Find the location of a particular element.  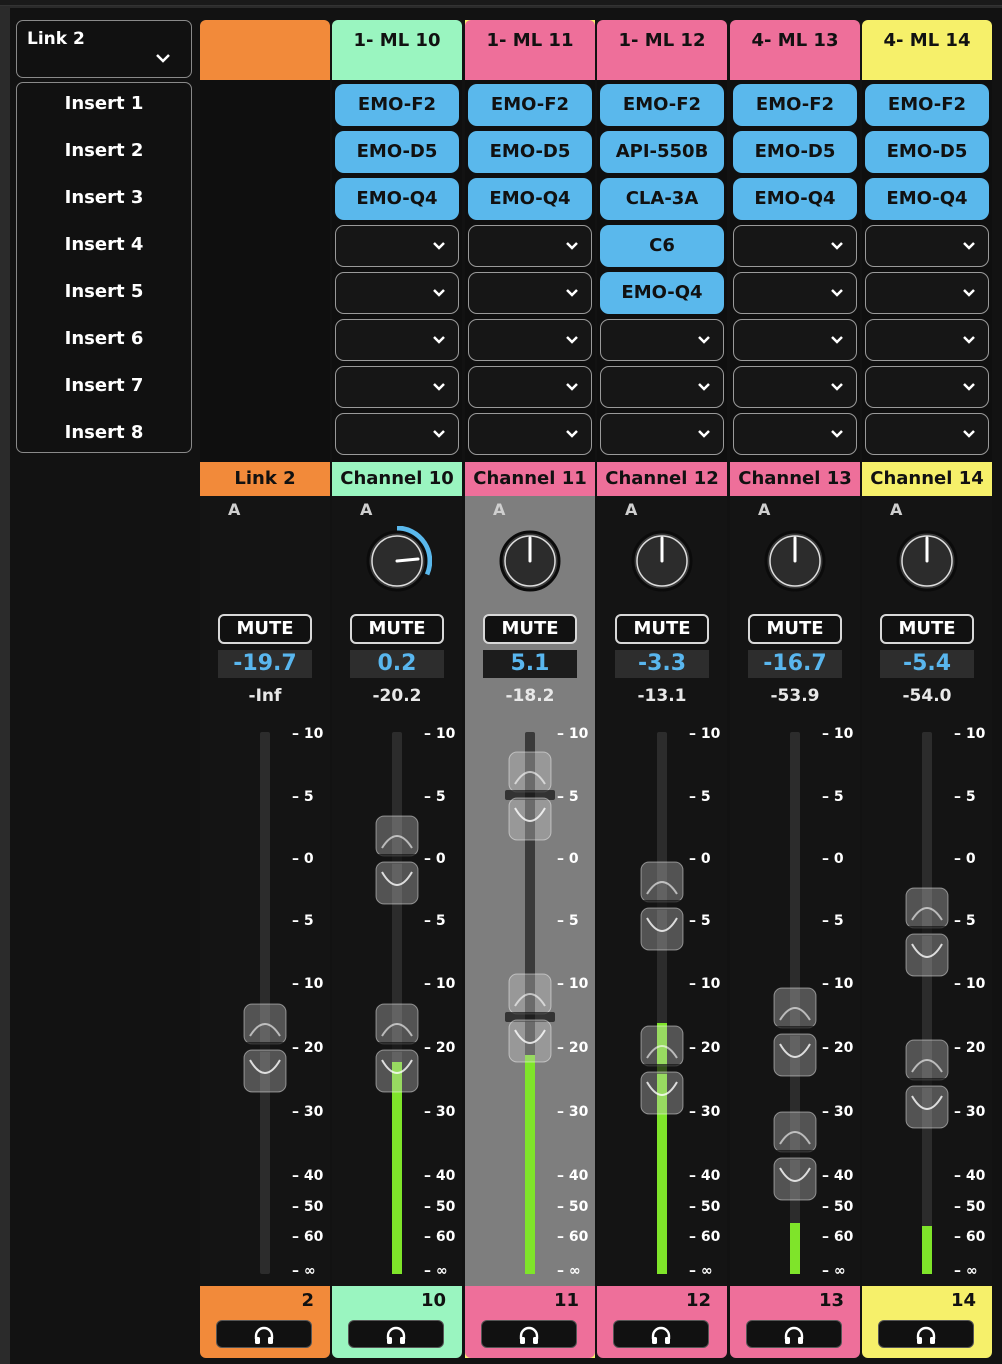

insert-item: Insert 2 is located at coordinates (104, 150).